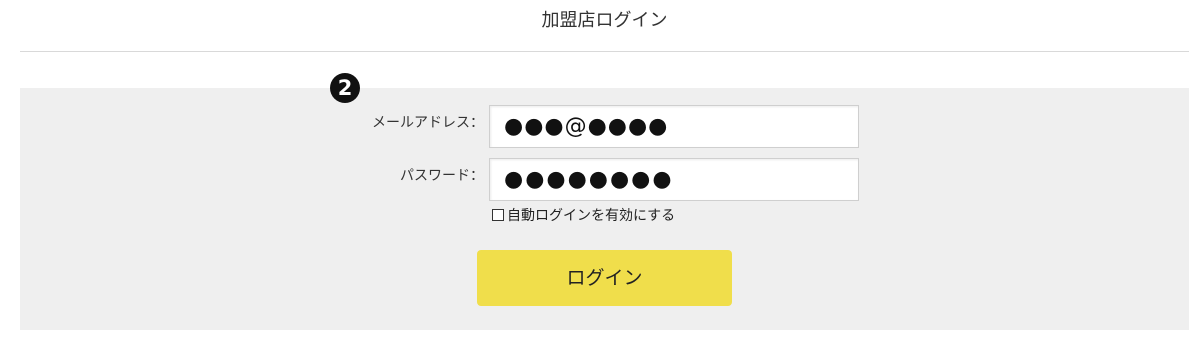  What do you see at coordinates (674, 179) in the screenshot?
I see `password-input` at bounding box center [674, 179].